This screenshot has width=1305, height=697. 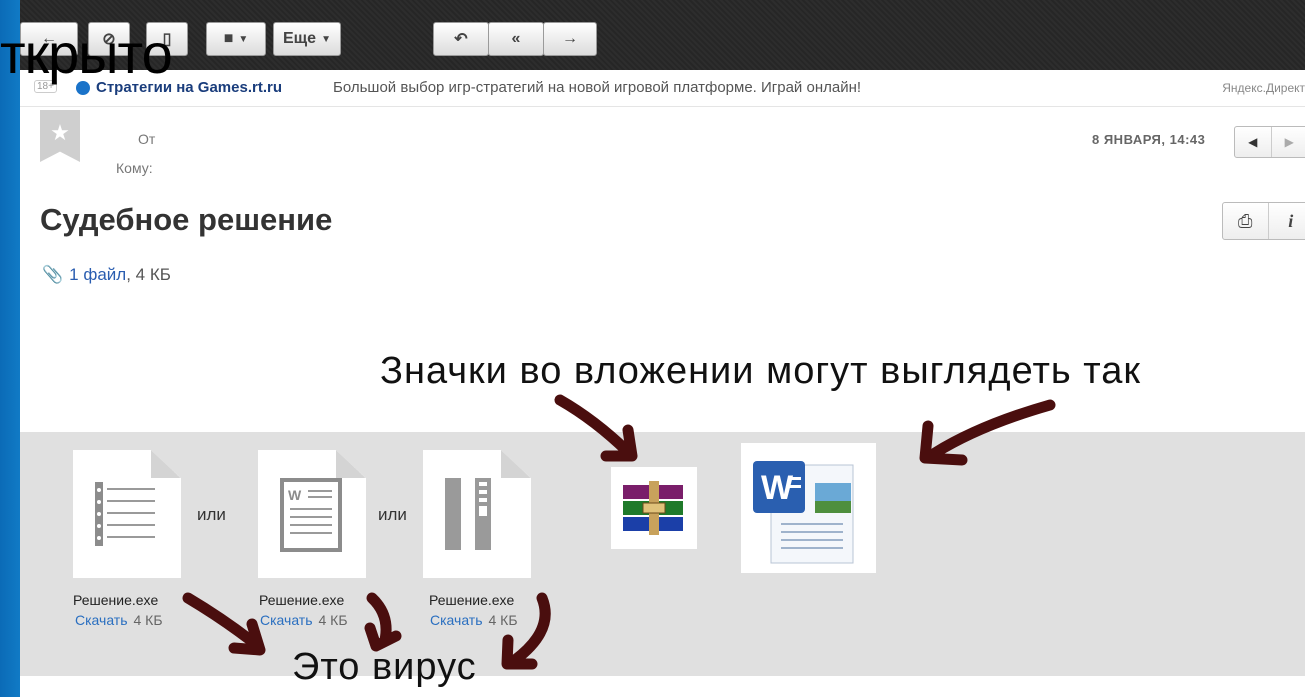 What do you see at coordinates (1149, 139) in the screenshot?
I see `message-date: 8 ЯНВАРЯ, 14:43` at bounding box center [1149, 139].